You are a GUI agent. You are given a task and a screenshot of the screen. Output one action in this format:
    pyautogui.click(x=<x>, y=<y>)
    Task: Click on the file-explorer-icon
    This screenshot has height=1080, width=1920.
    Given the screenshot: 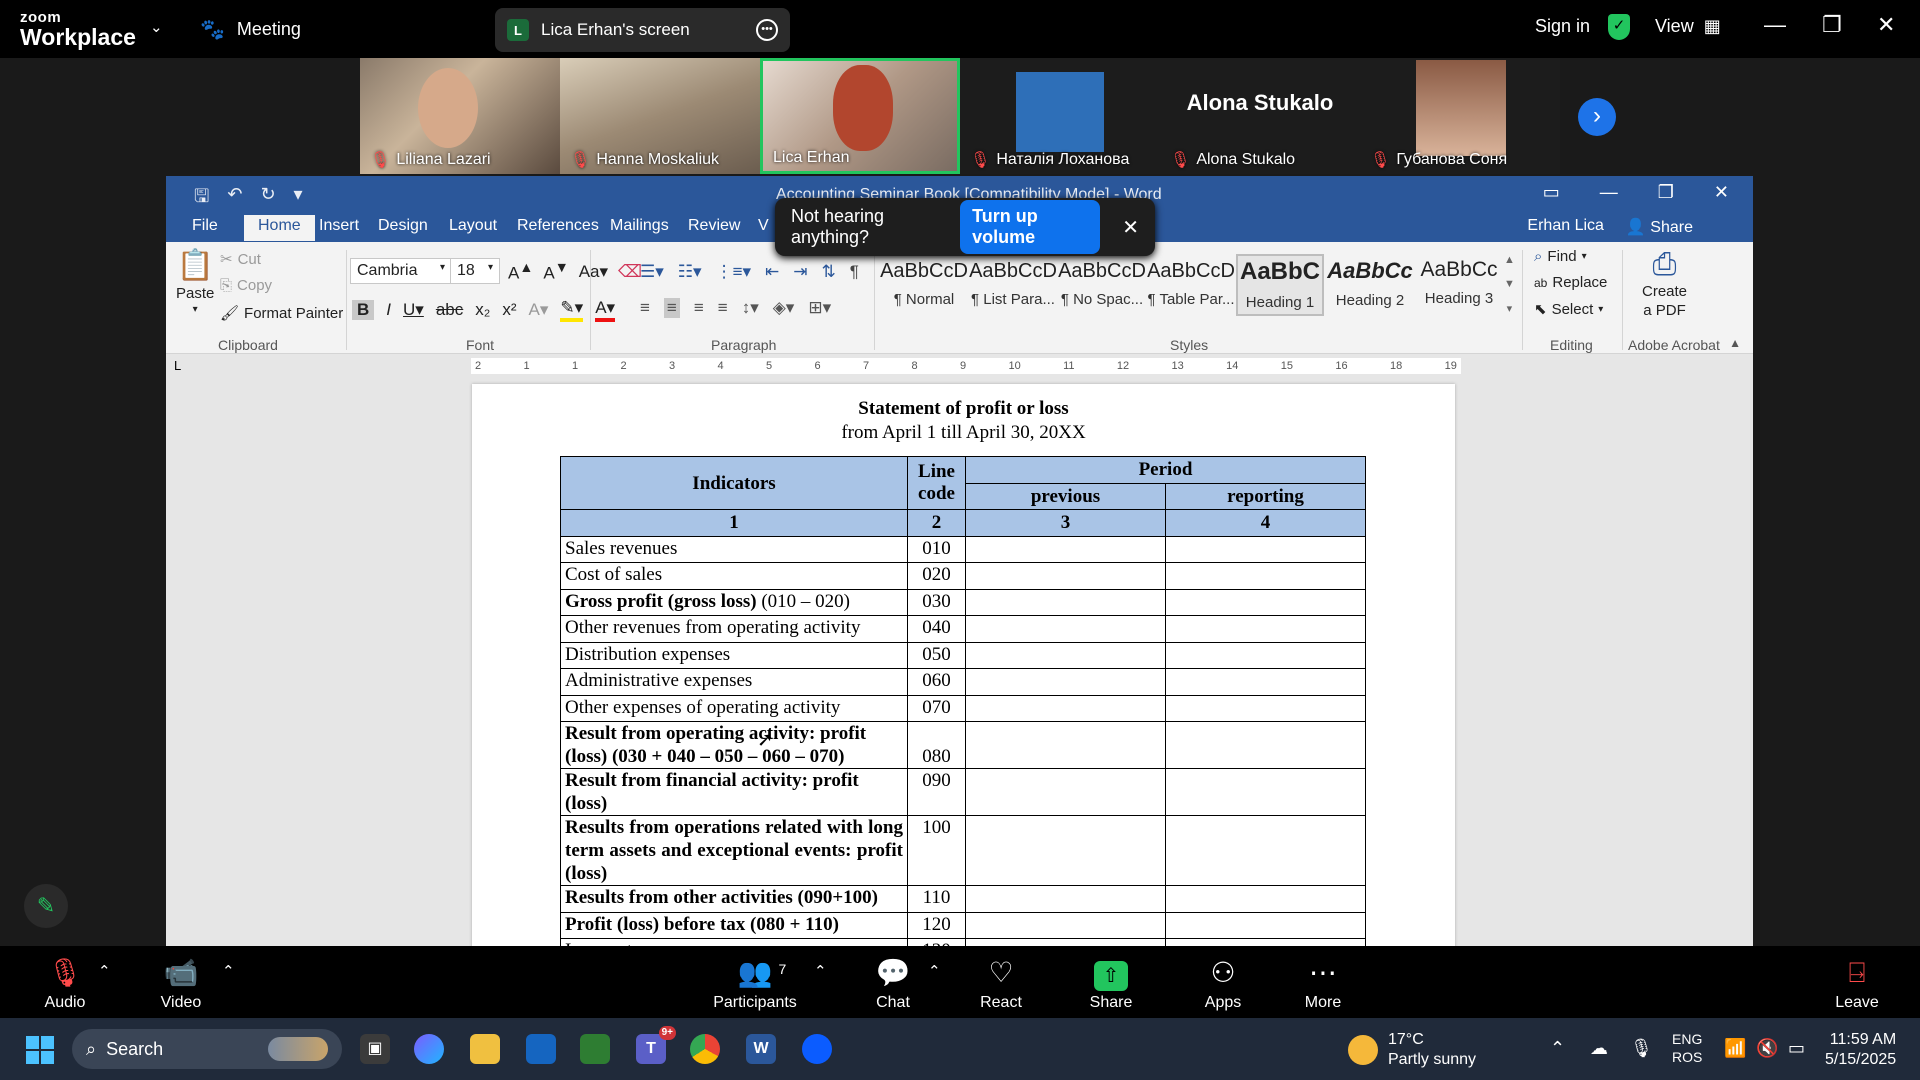 What is the action you would take?
    pyautogui.click(x=485, y=1049)
    